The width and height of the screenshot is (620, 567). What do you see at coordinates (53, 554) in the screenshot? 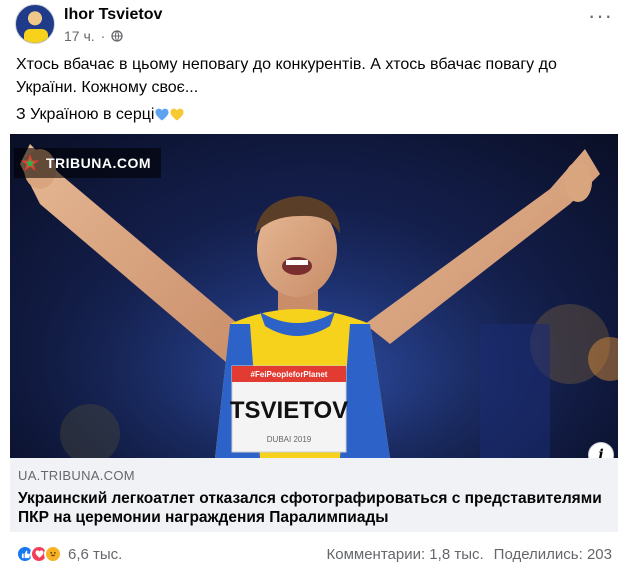
I see `haha-icon` at bounding box center [53, 554].